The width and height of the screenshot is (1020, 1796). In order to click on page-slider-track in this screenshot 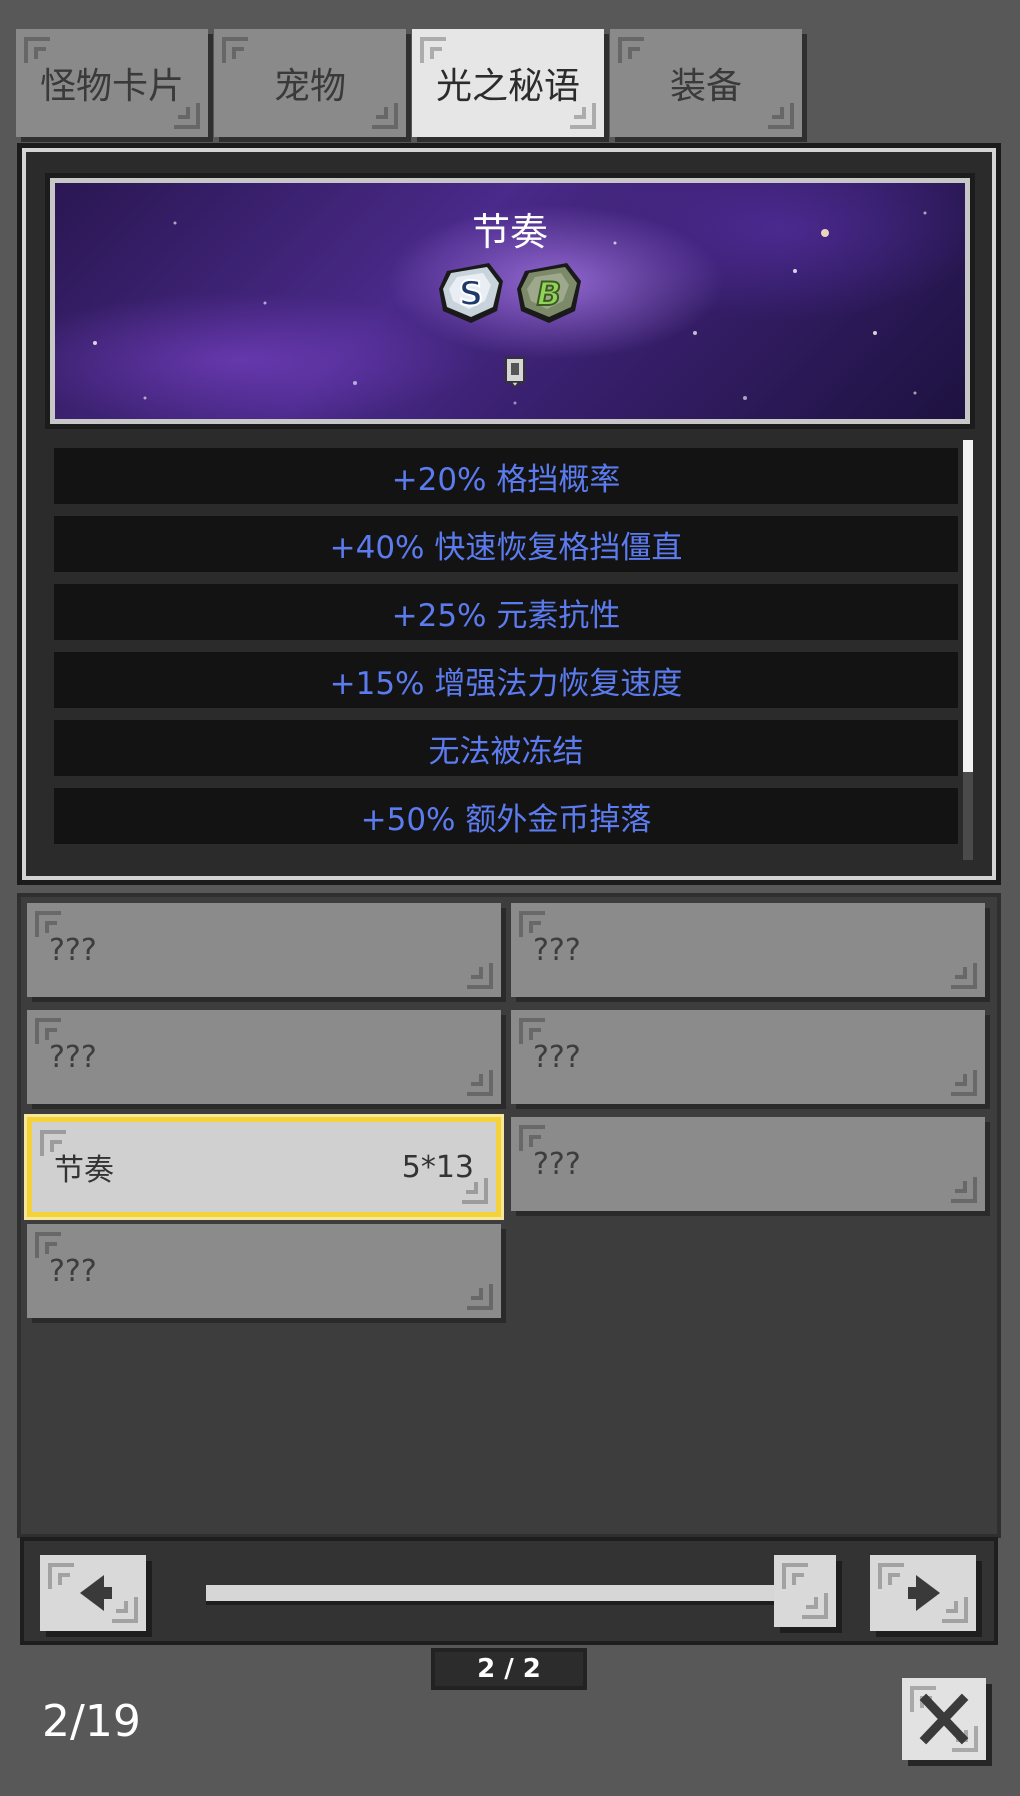, I will do `click(496, 1593)`.